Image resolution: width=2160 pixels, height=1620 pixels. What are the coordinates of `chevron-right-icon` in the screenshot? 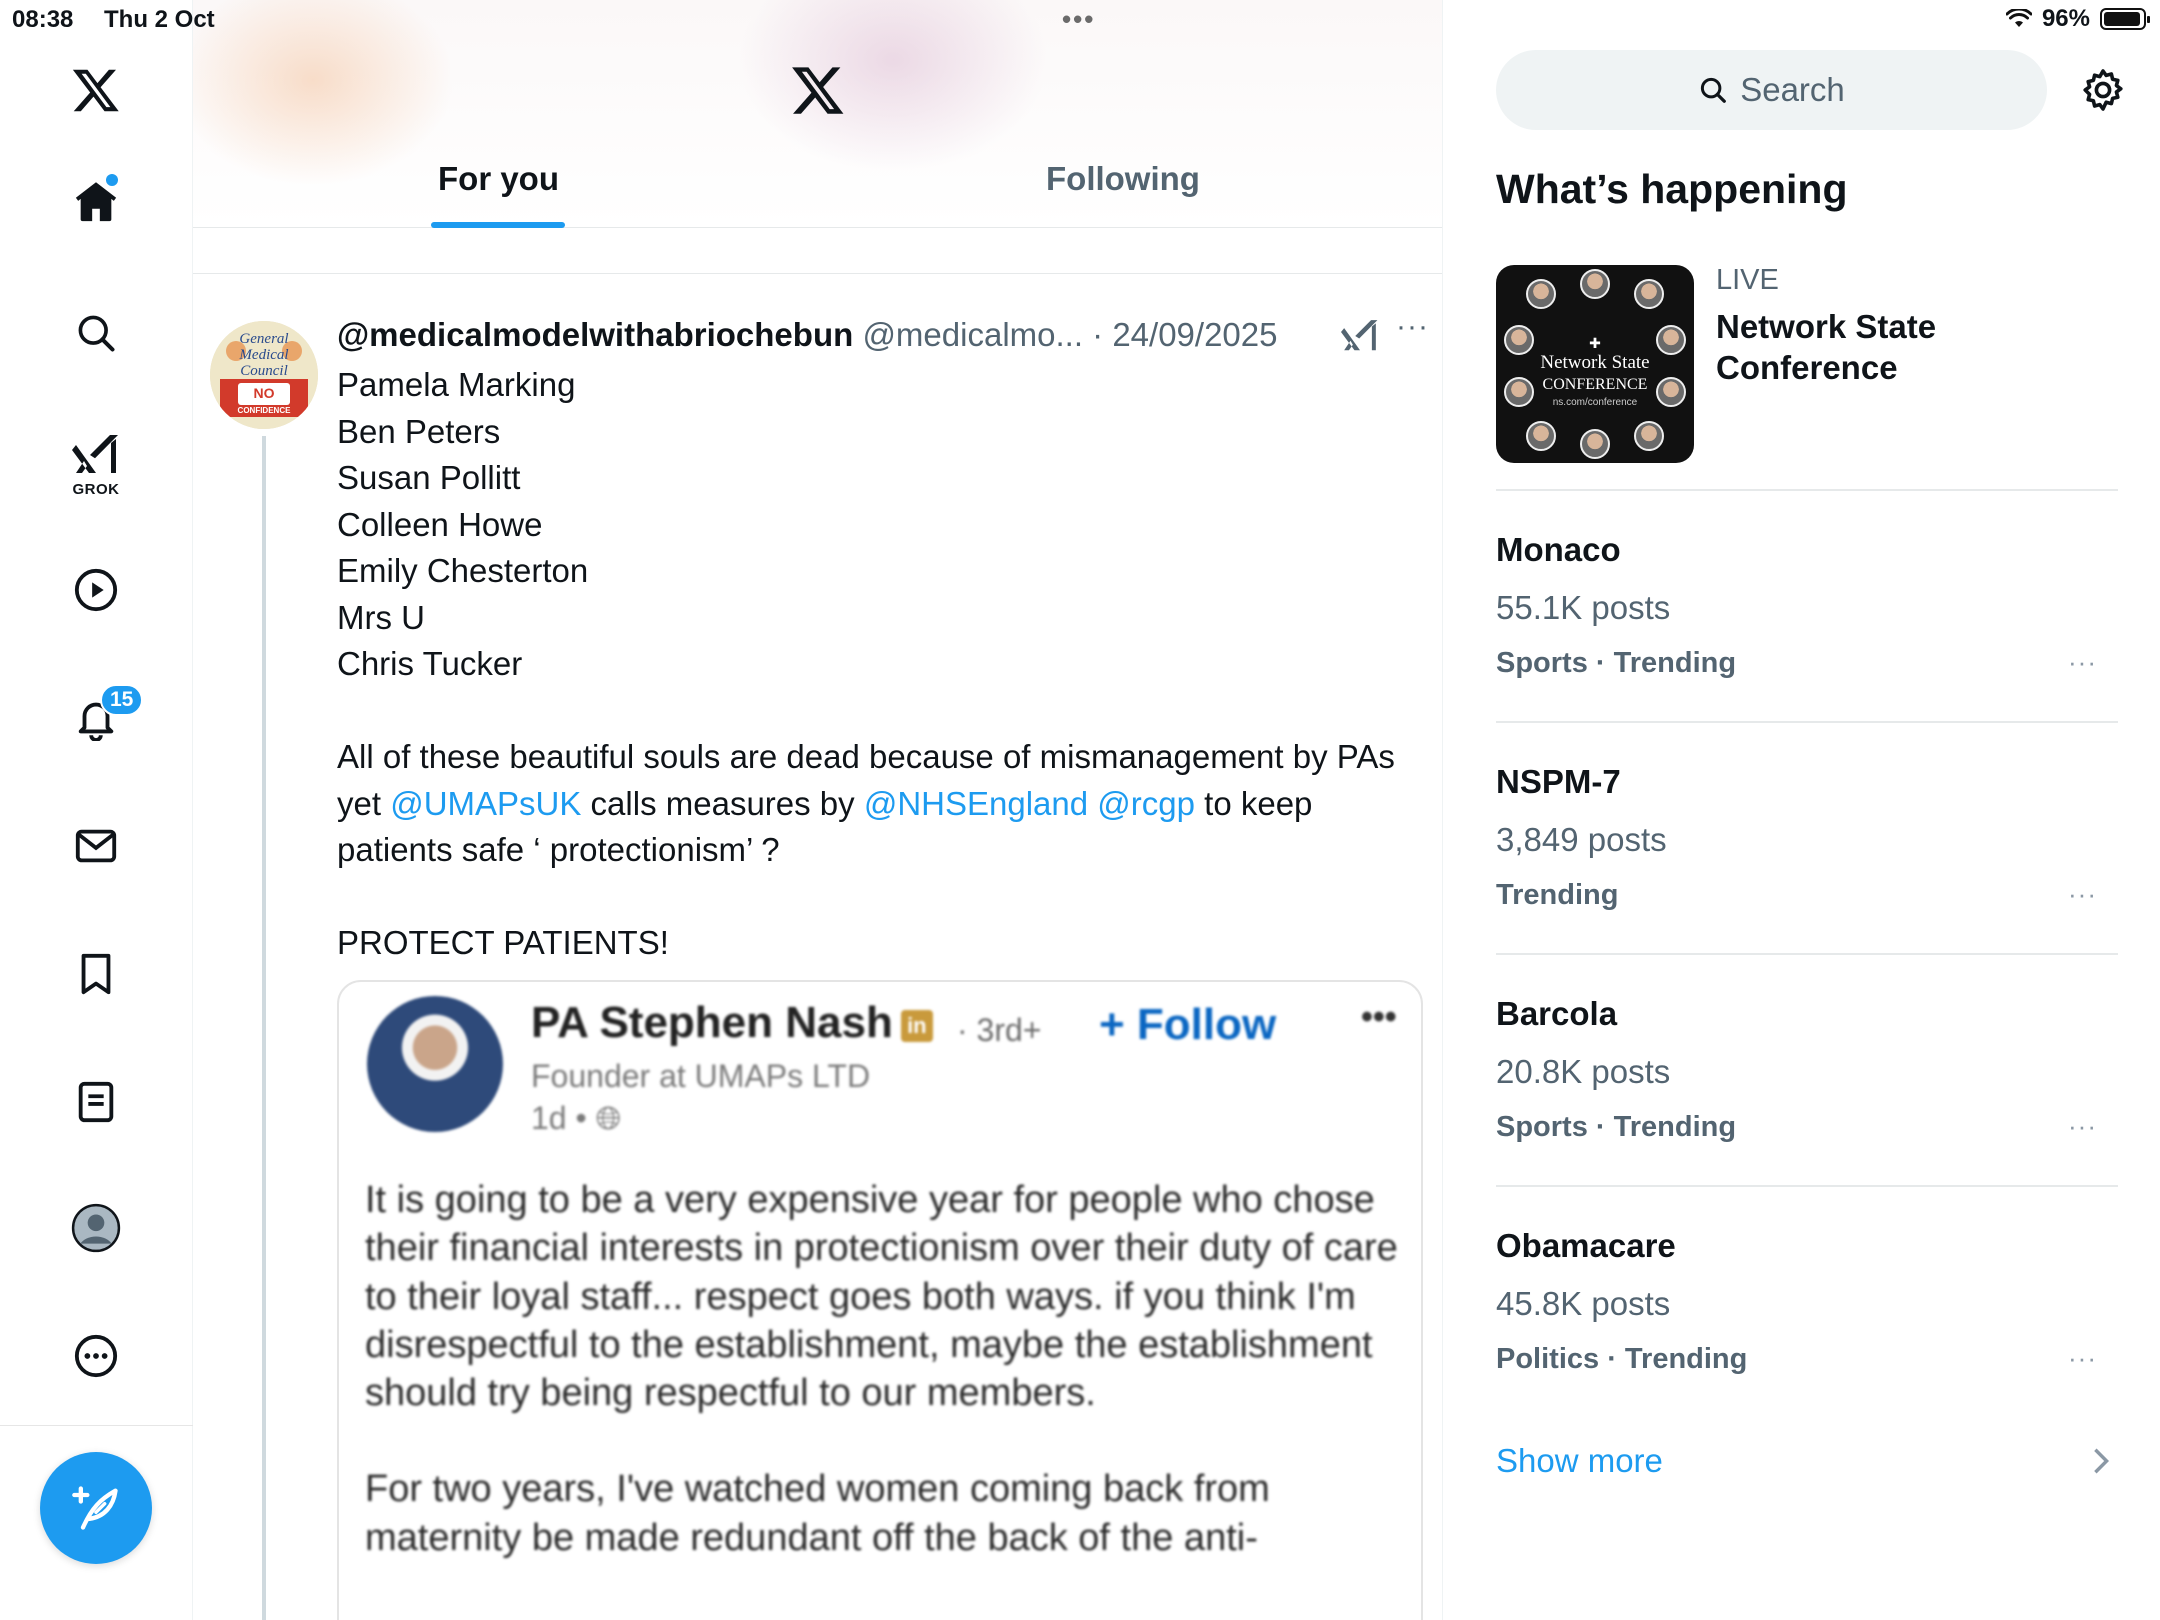 It's located at (2102, 1461).